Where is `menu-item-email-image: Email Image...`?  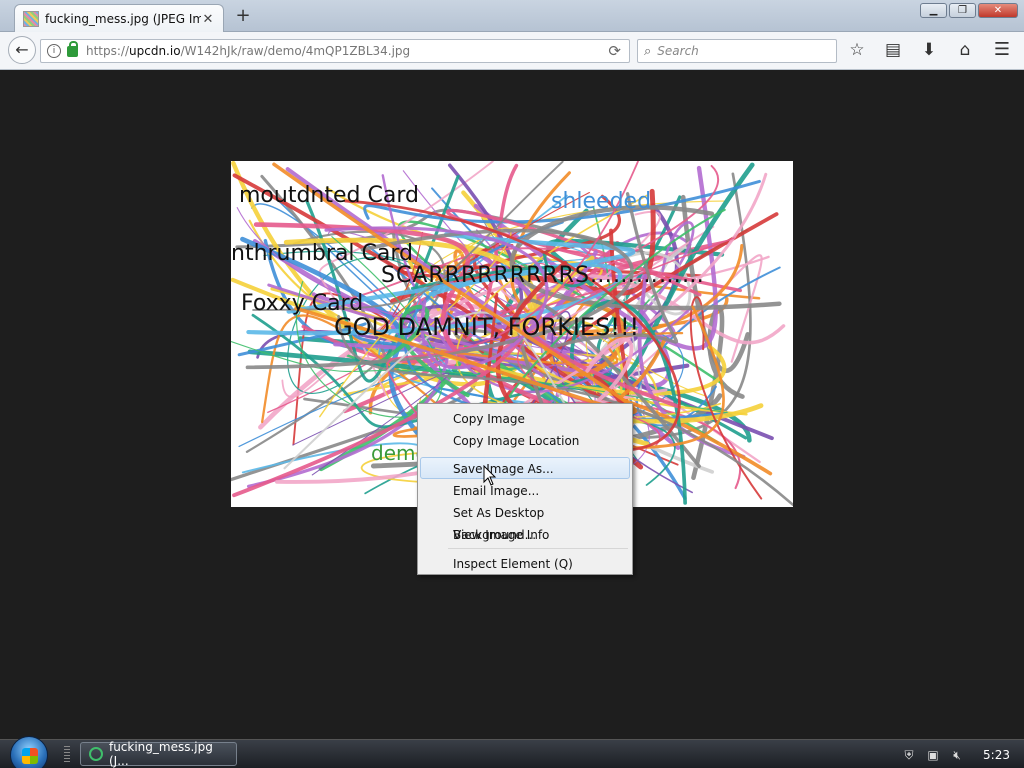
menu-item-email-image: Email Image... is located at coordinates (525, 490).